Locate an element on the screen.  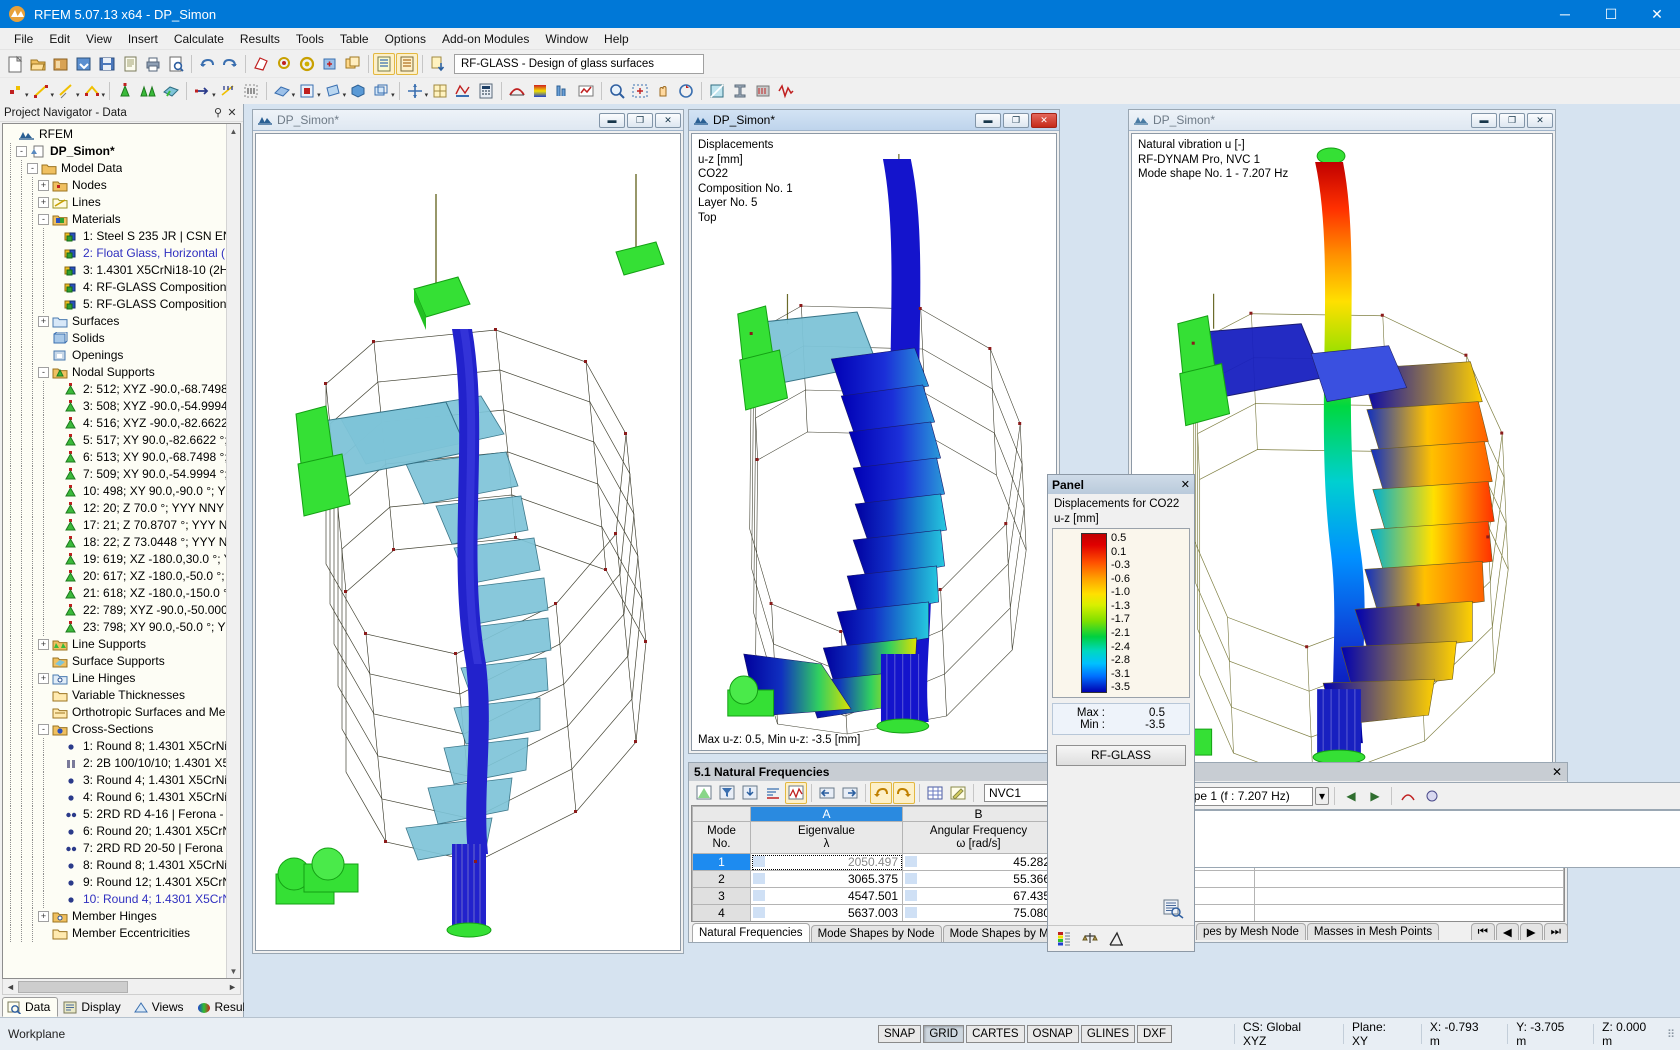
tree-item-rfem: RFEM is located at coordinates (115, 134).